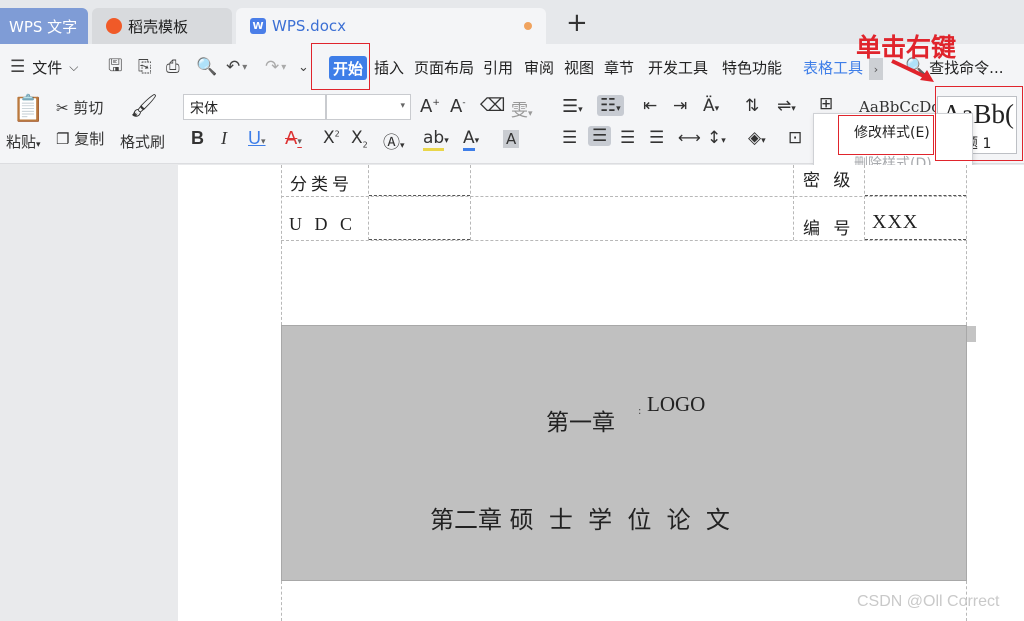 The height and width of the screenshot is (621, 1024). Describe the element at coordinates (258, 26) in the screenshot. I see `word-doc-icon: W` at that location.